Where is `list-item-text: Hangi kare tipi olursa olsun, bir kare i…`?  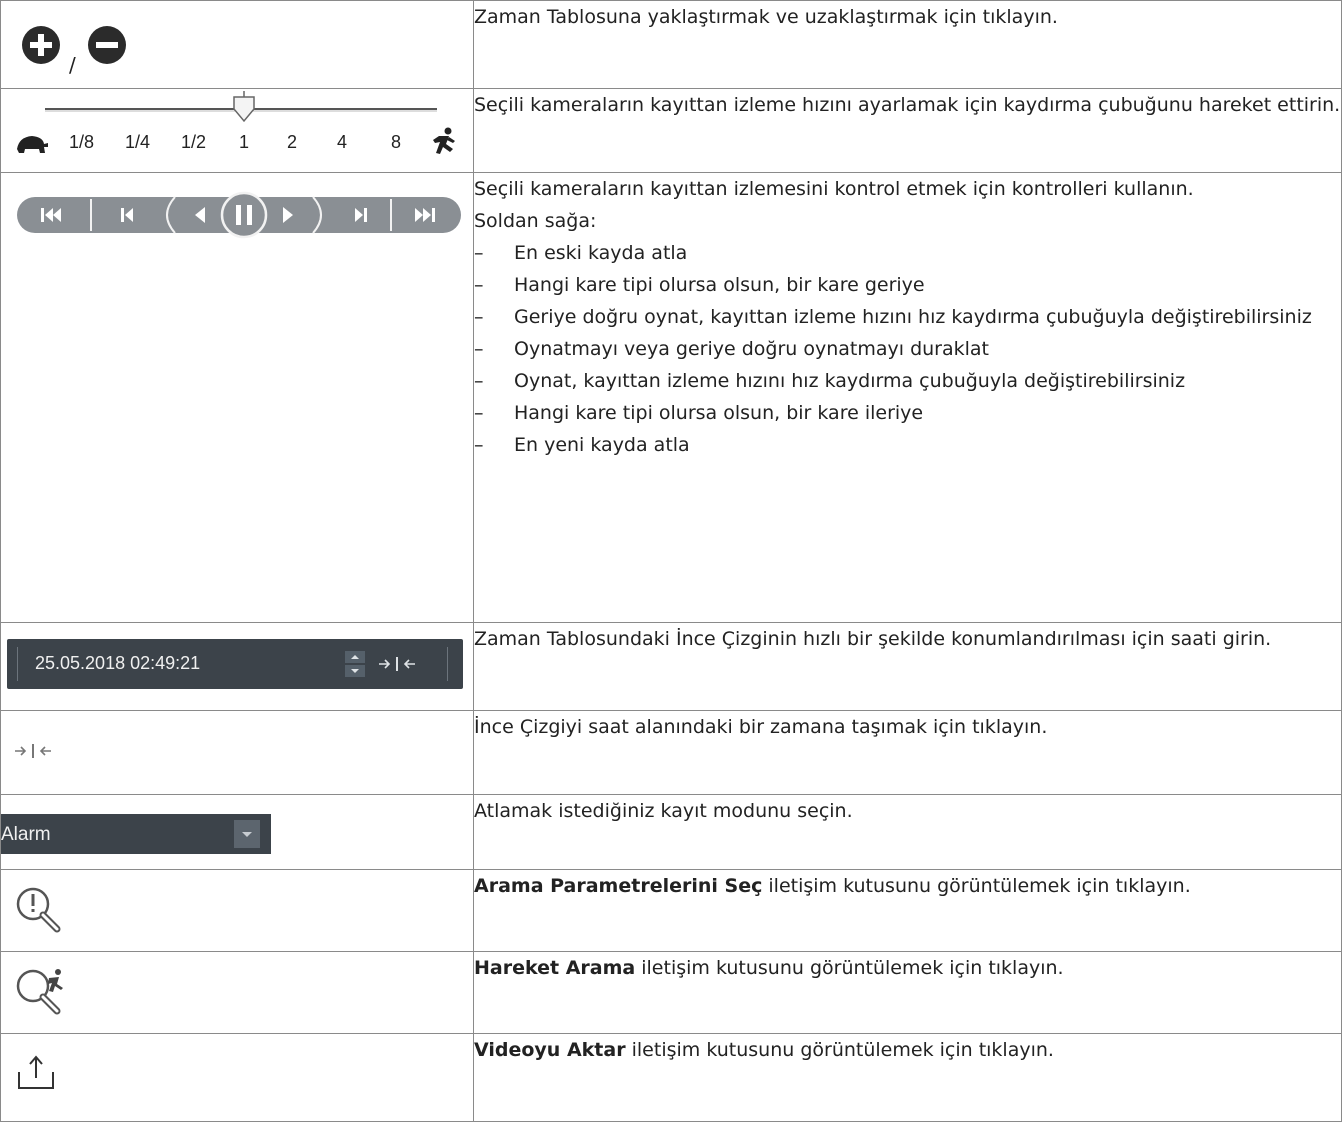 list-item-text: Hangi kare tipi olursa olsun, bir kare i… is located at coordinates (719, 413).